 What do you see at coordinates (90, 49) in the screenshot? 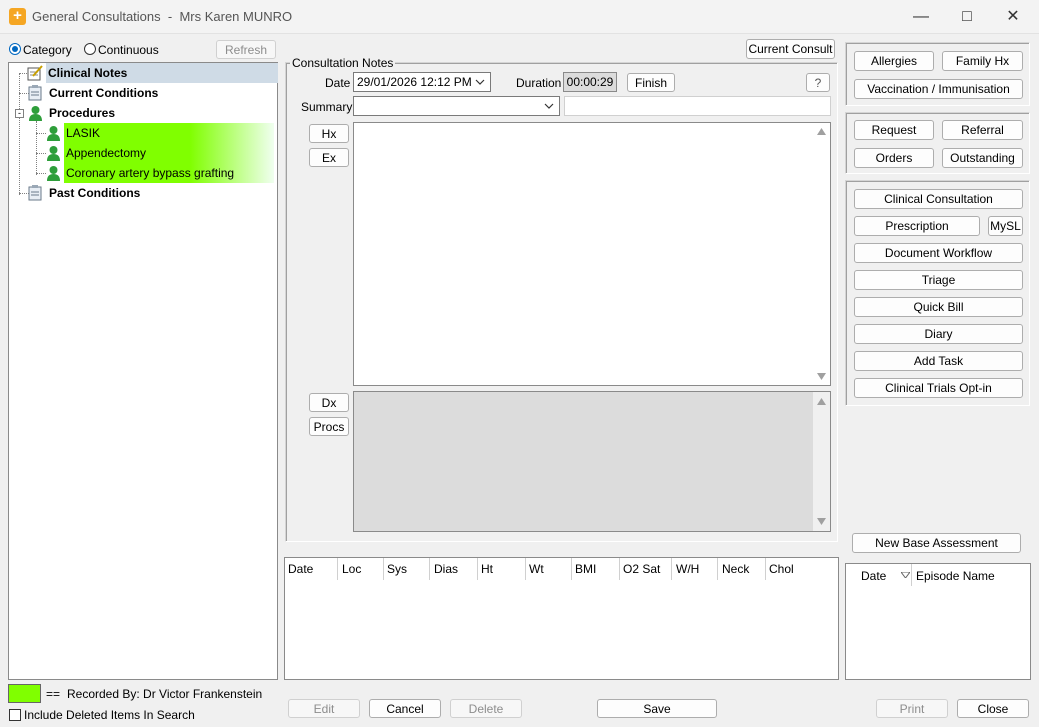
I see `continuous-radio` at bounding box center [90, 49].